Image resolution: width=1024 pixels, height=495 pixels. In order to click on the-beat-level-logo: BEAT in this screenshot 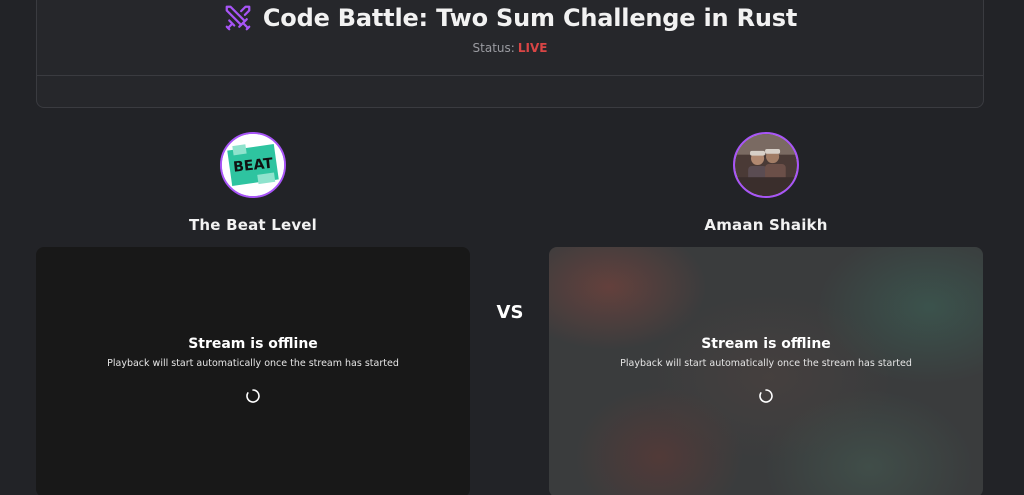, I will do `click(253, 165)`.